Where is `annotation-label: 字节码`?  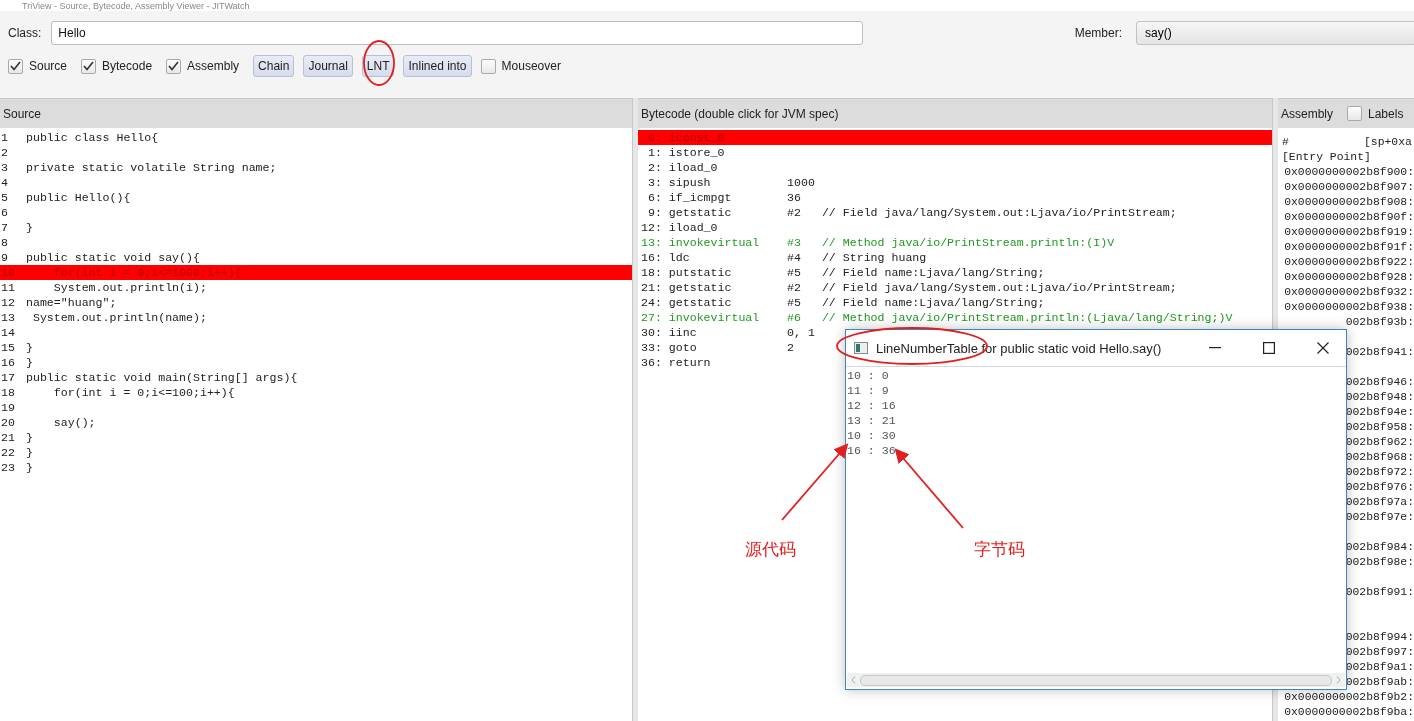
annotation-label: 字节码 is located at coordinates (999, 549).